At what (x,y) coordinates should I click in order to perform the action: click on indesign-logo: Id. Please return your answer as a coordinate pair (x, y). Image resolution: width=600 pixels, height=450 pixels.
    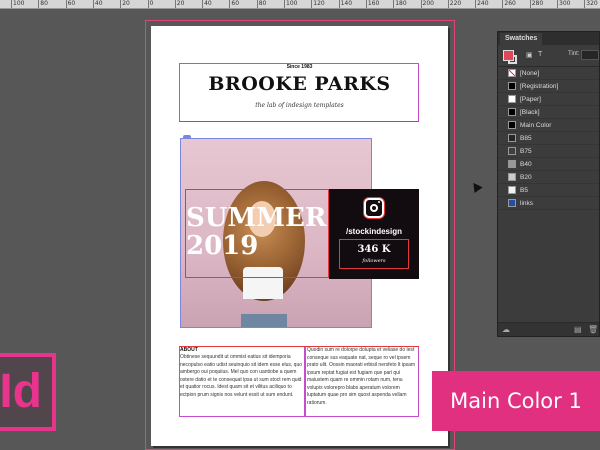
    Looking at the image, I should click on (28, 392).